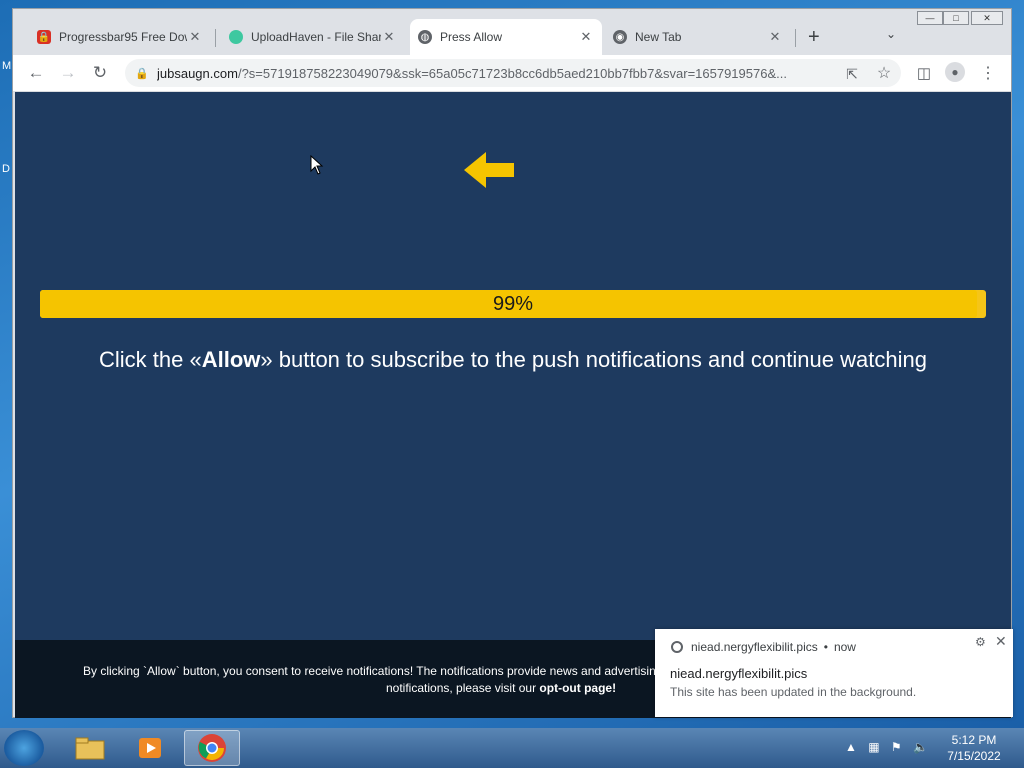  What do you see at coordinates (920, 747) in the screenshot?
I see `volume-icon: 🔈` at bounding box center [920, 747].